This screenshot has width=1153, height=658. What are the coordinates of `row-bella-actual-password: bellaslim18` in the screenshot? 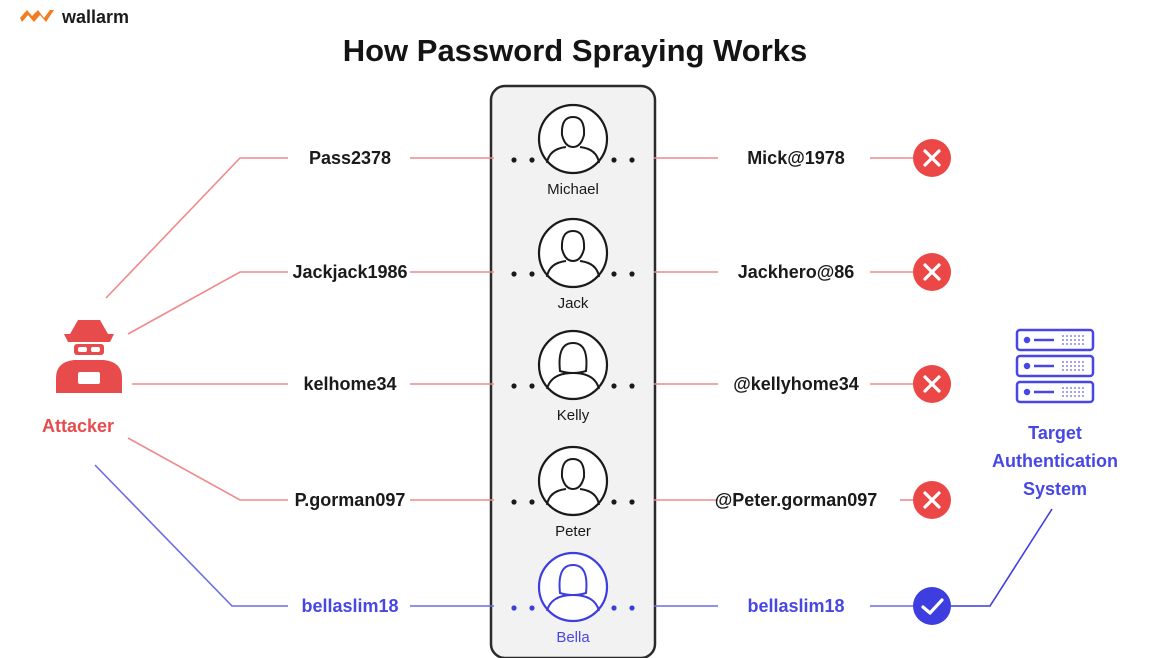 It's located at (795, 606).